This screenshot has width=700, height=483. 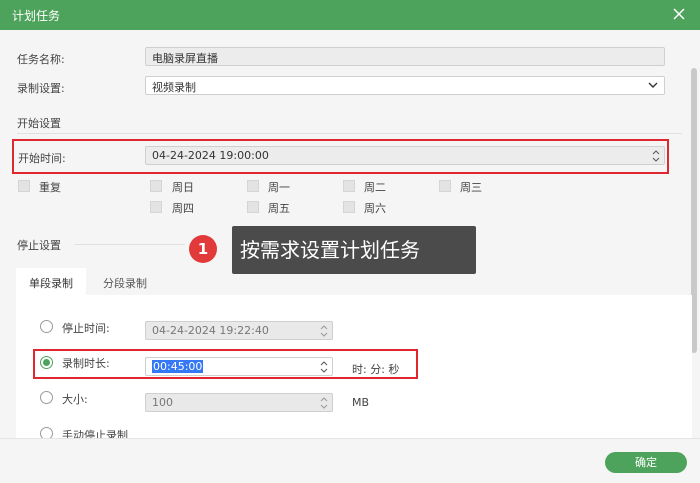 I want to click on stop-time-input: 04-24-2024 19:22:40, so click(x=239, y=330).